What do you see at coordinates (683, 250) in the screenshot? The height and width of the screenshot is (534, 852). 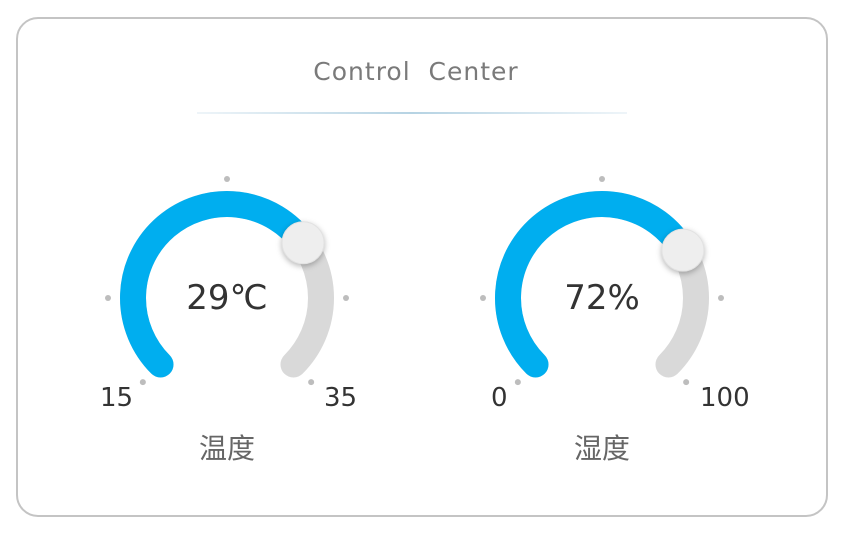 I see `humidity-slider-knob` at bounding box center [683, 250].